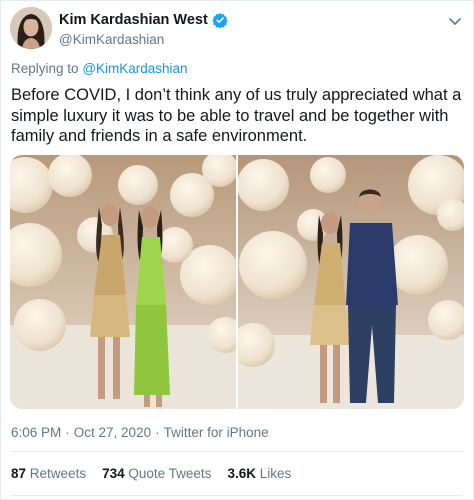 The image size is (474, 500). What do you see at coordinates (275, 473) in the screenshot?
I see `likes-label: Likes` at bounding box center [275, 473].